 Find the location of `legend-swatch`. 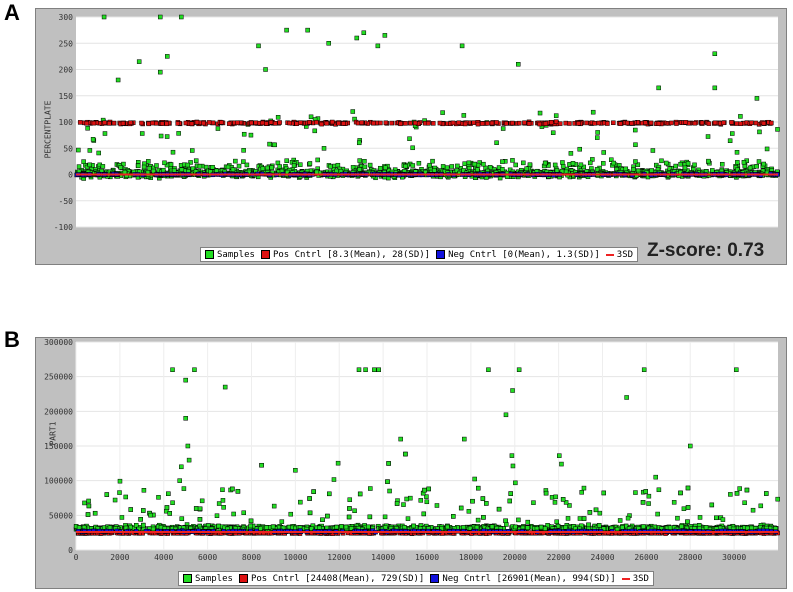

legend-swatch is located at coordinates (625, 578).